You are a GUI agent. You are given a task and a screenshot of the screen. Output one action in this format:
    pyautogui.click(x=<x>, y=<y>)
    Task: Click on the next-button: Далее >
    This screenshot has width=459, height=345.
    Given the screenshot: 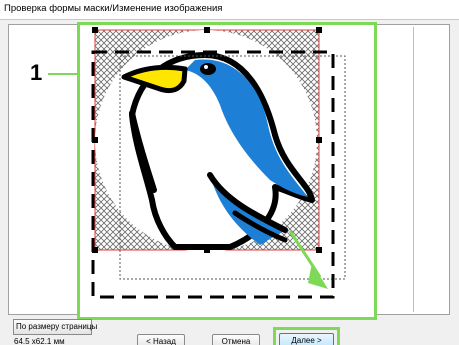 What is the action you would take?
    pyautogui.click(x=306, y=339)
    